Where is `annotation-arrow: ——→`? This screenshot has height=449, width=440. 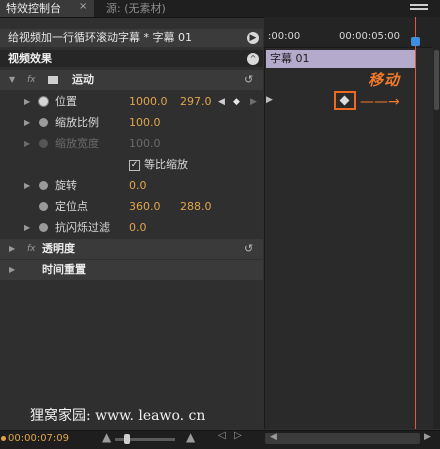
annotation-arrow: ——→ is located at coordinates (380, 102).